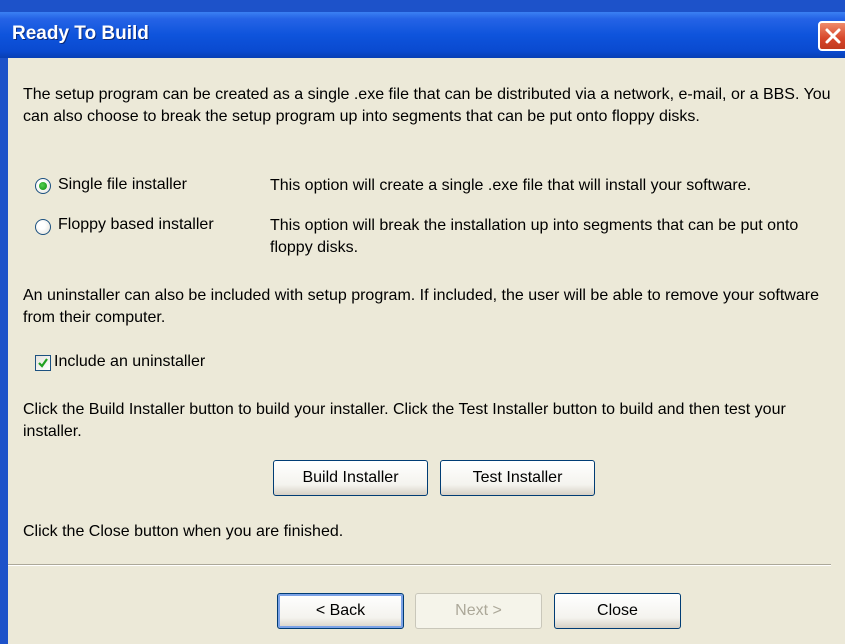 The image size is (845, 644). Describe the element at coordinates (350, 478) in the screenshot. I see `build-installer-button: Build Installer` at that location.